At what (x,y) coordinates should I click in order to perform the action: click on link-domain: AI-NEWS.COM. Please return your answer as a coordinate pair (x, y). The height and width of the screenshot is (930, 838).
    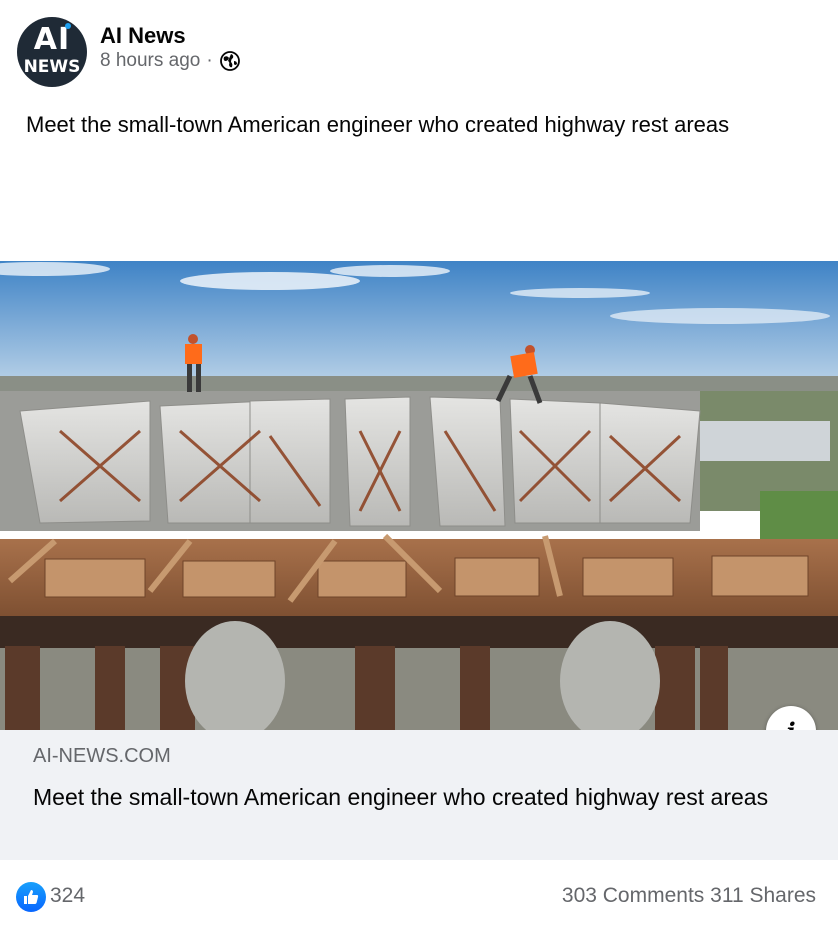
    Looking at the image, I should click on (102, 756).